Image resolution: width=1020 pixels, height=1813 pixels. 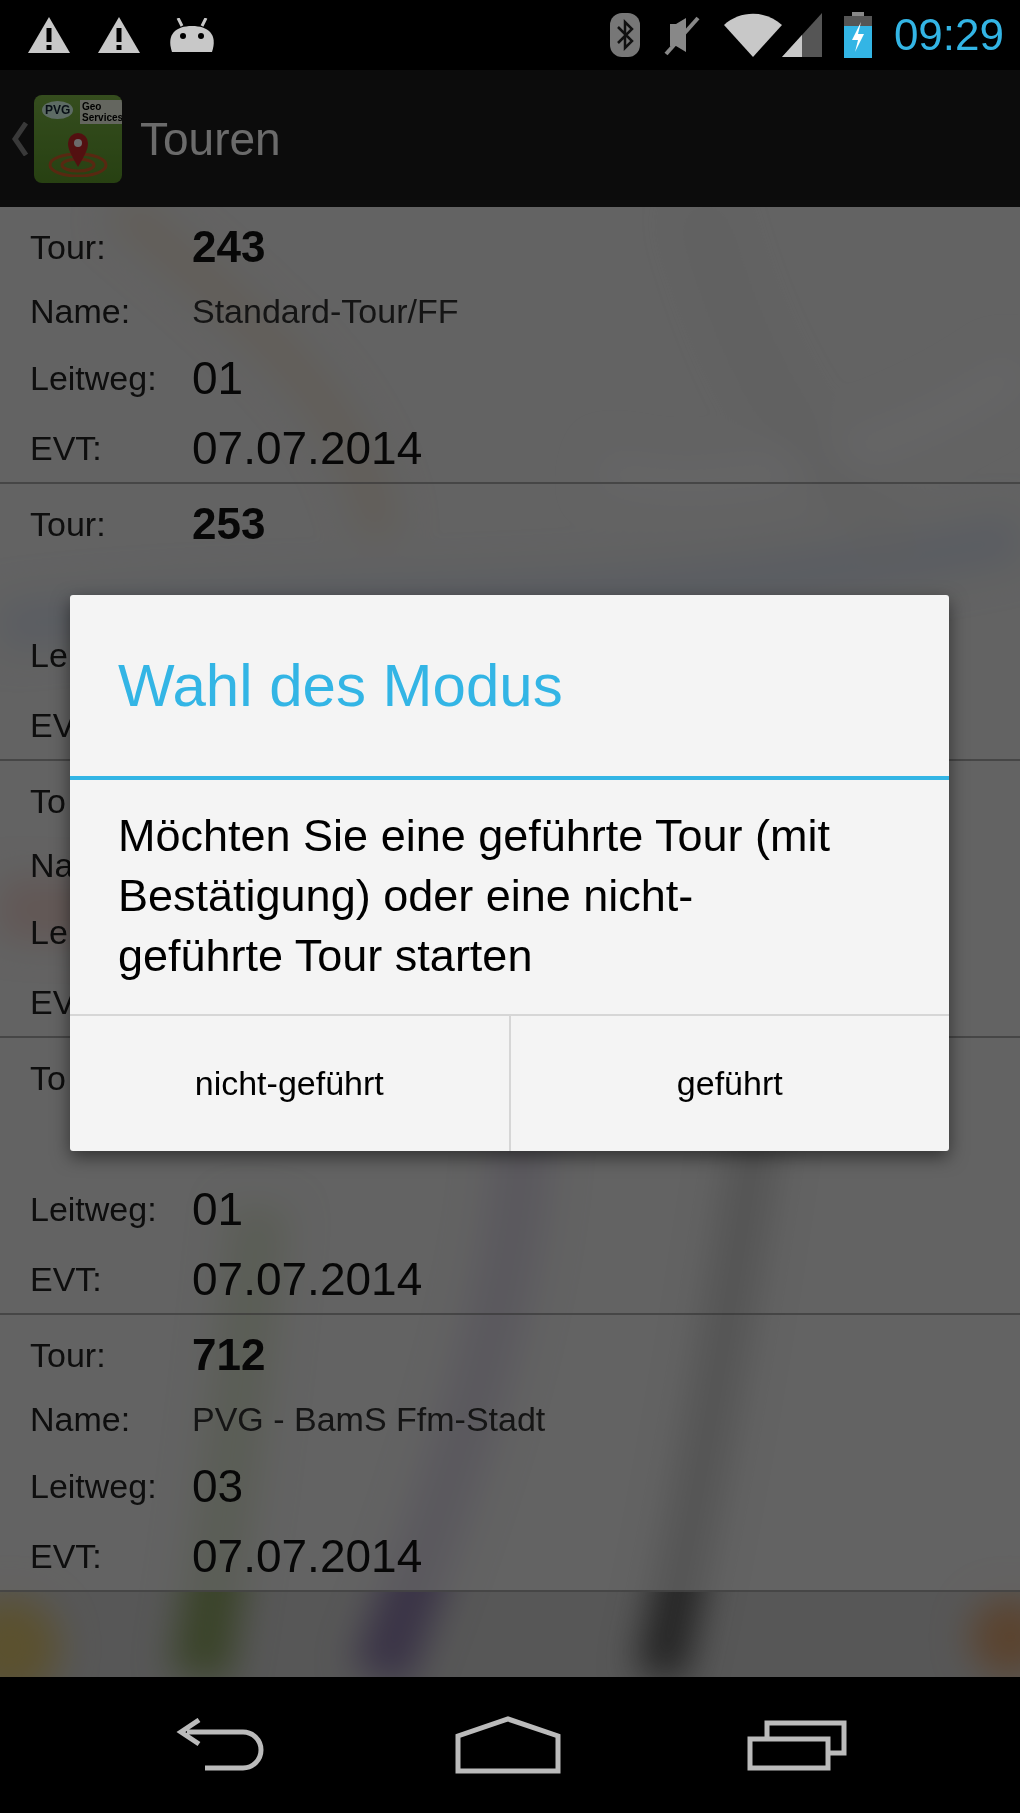 What do you see at coordinates (210, 138) in the screenshot?
I see `screen-title: Touren` at bounding box center [210, 138].